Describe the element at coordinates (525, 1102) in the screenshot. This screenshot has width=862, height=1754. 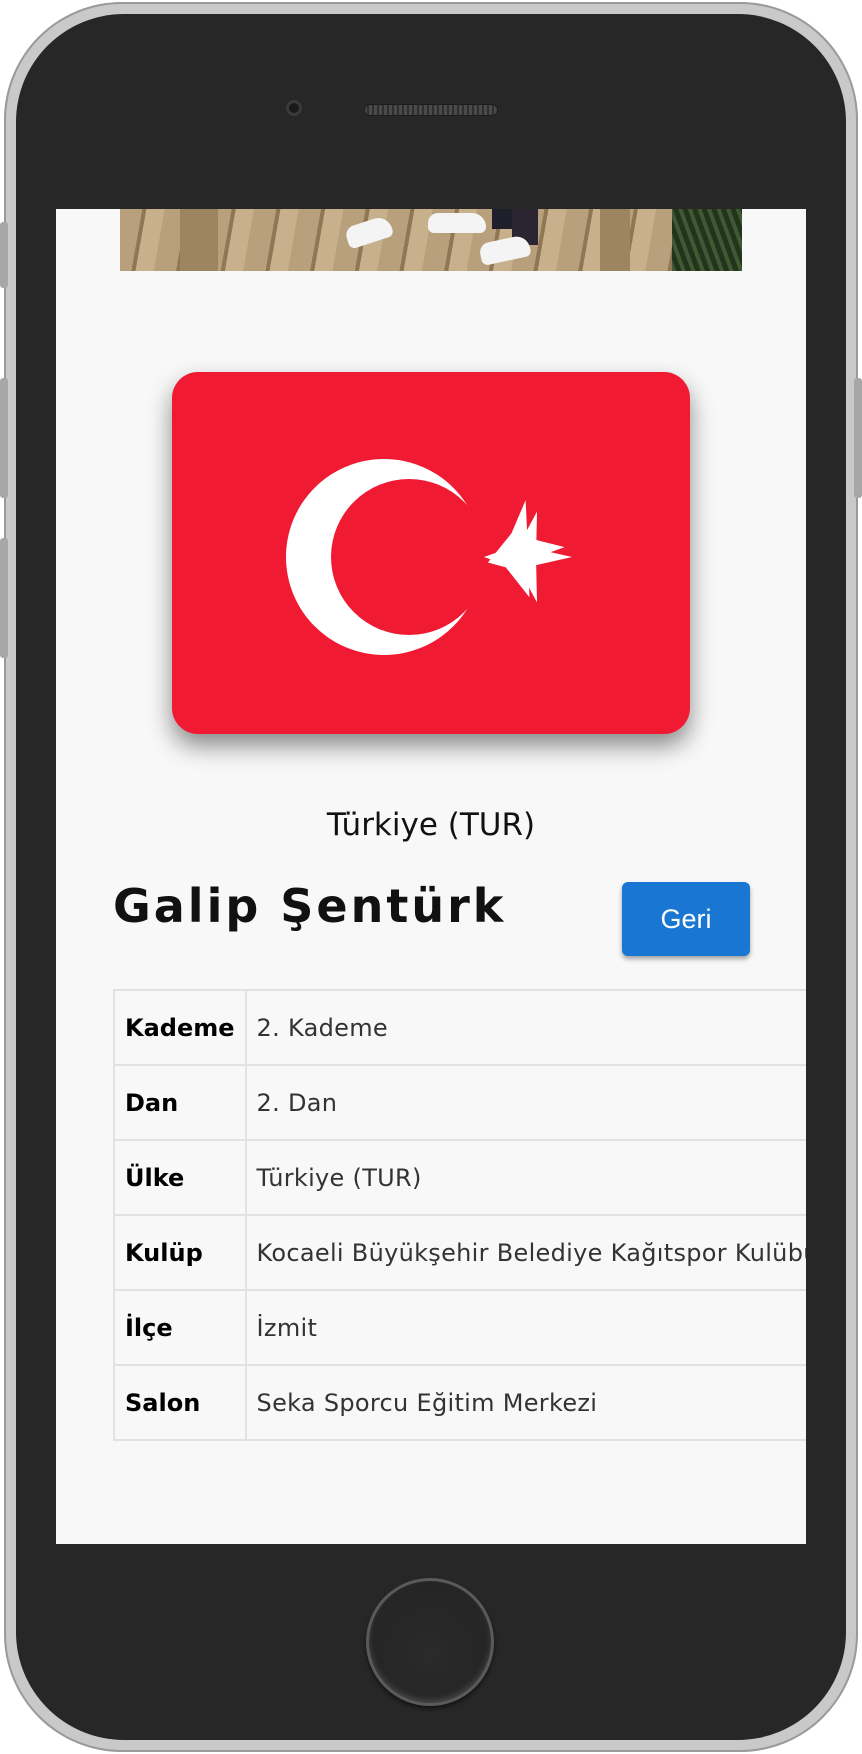
I see `detail-value: 2. Dan` at that location.